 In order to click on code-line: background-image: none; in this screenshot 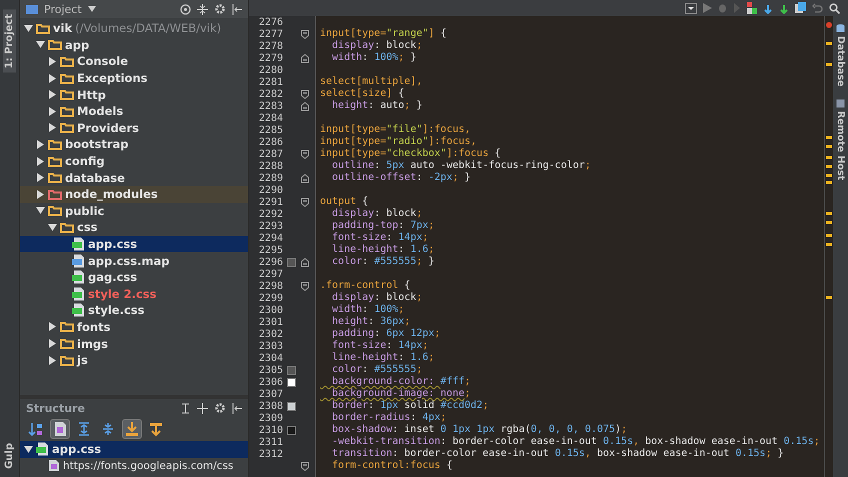, I will do `click(401, 394)`.